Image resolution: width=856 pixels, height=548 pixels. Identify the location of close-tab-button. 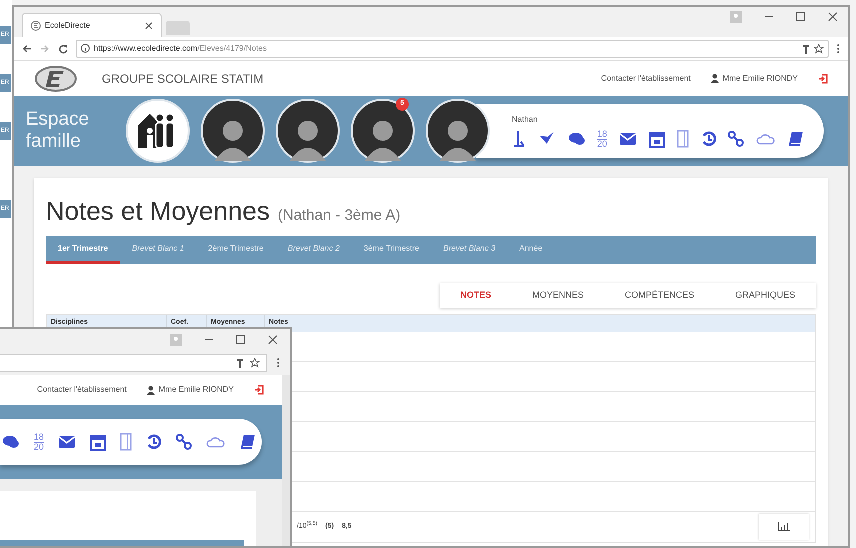
(149, 26).